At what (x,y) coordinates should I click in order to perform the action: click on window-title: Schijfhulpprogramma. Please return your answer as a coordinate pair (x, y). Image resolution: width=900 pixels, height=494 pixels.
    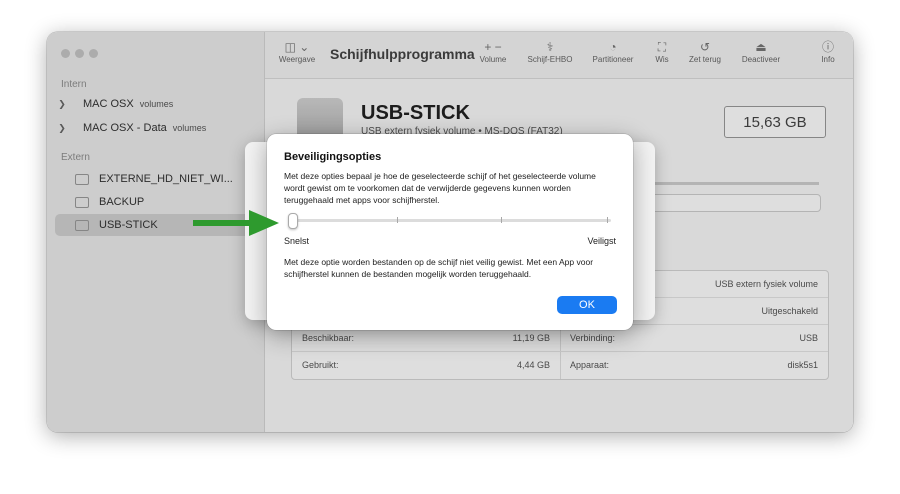
    Looking at the image, I should click on (402, 54).